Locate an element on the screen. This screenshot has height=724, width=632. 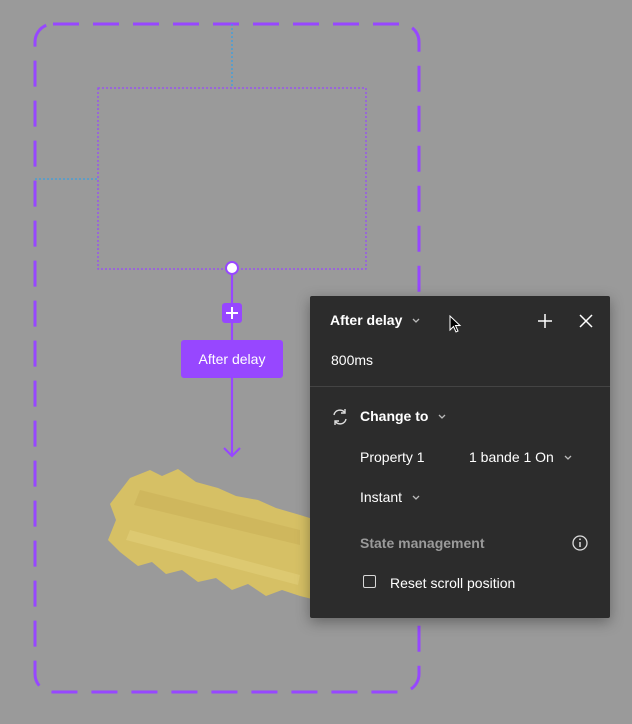
action-label: Change to is located at coordinates (394, 416).